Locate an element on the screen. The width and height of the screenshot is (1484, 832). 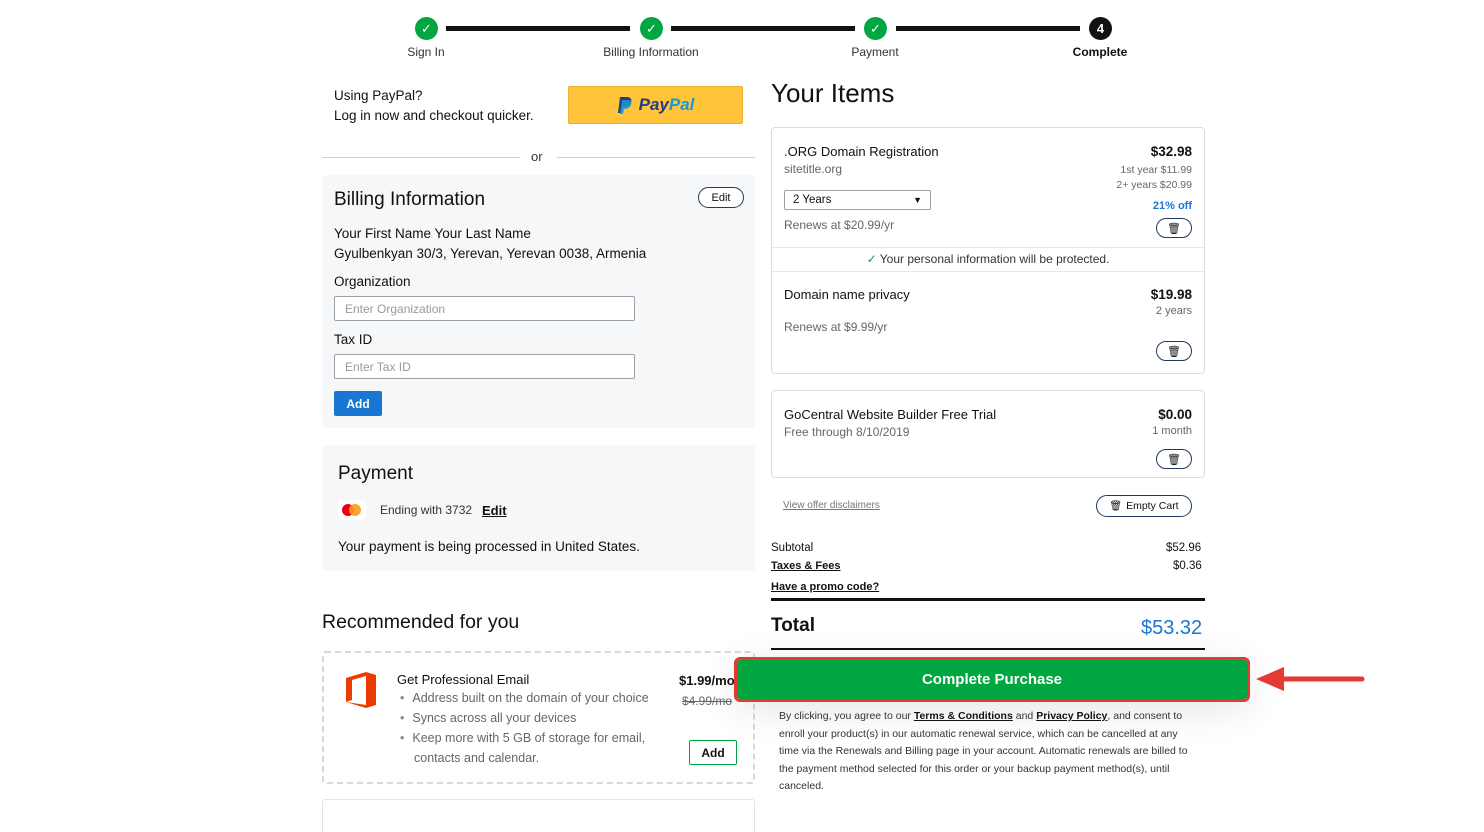
privacy-renews: Renews at $9.99/yr is located at coordinates (836, 327).